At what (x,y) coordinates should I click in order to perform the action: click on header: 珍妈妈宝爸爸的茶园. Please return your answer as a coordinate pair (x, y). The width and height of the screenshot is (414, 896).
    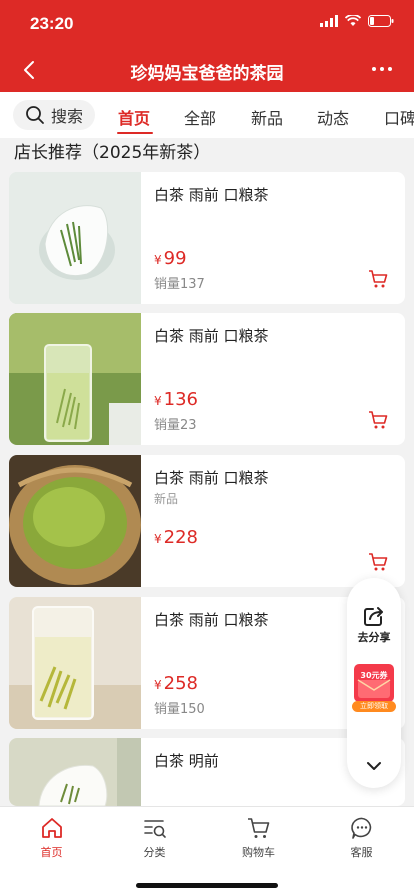
    Looking at the image, I should click on (207, 70).